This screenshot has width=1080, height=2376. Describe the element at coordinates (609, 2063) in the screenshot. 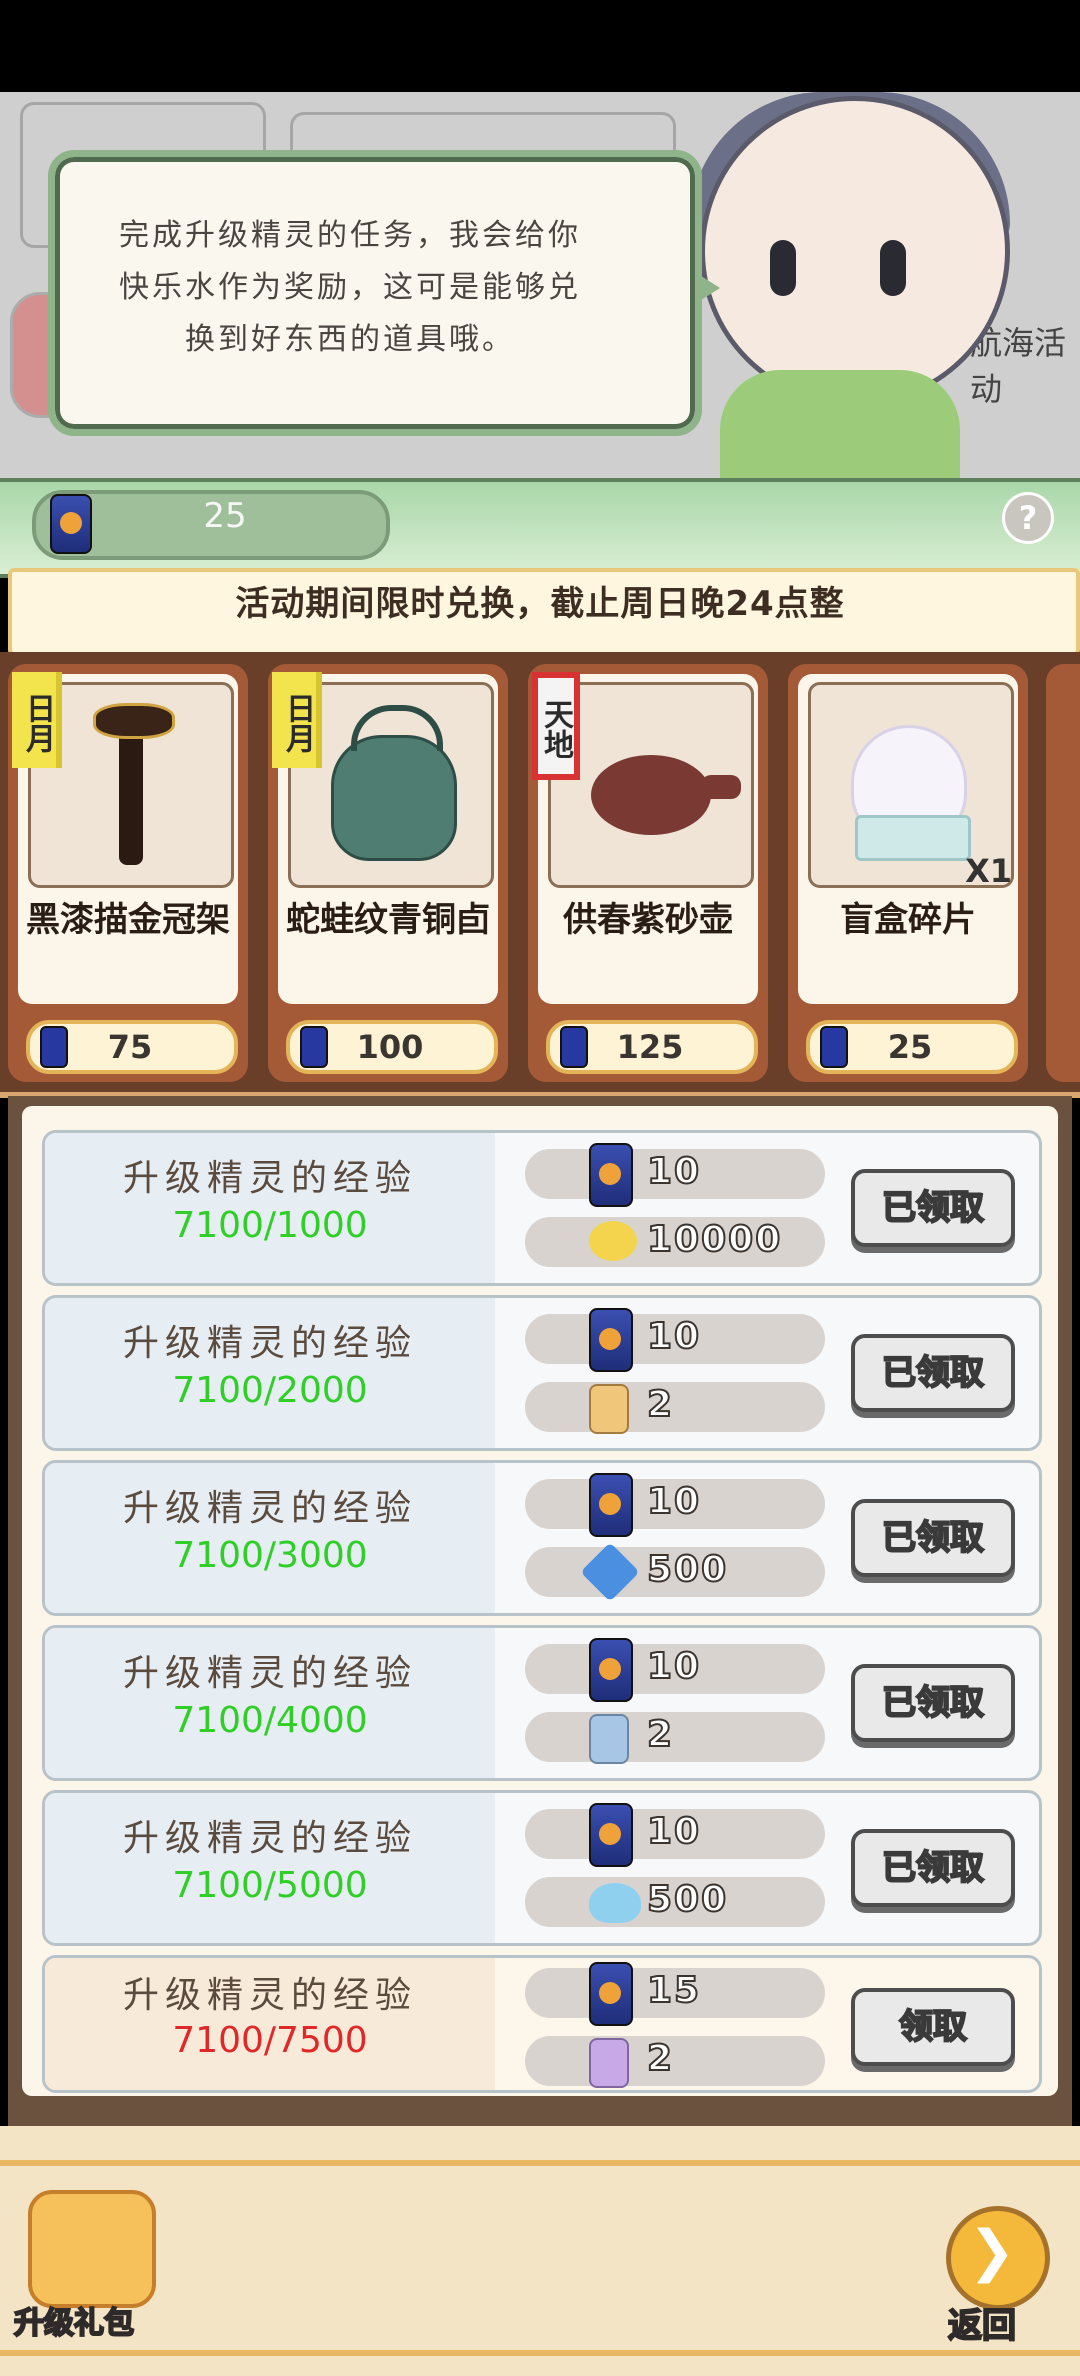

I see `purple-bag-icon` at that location.